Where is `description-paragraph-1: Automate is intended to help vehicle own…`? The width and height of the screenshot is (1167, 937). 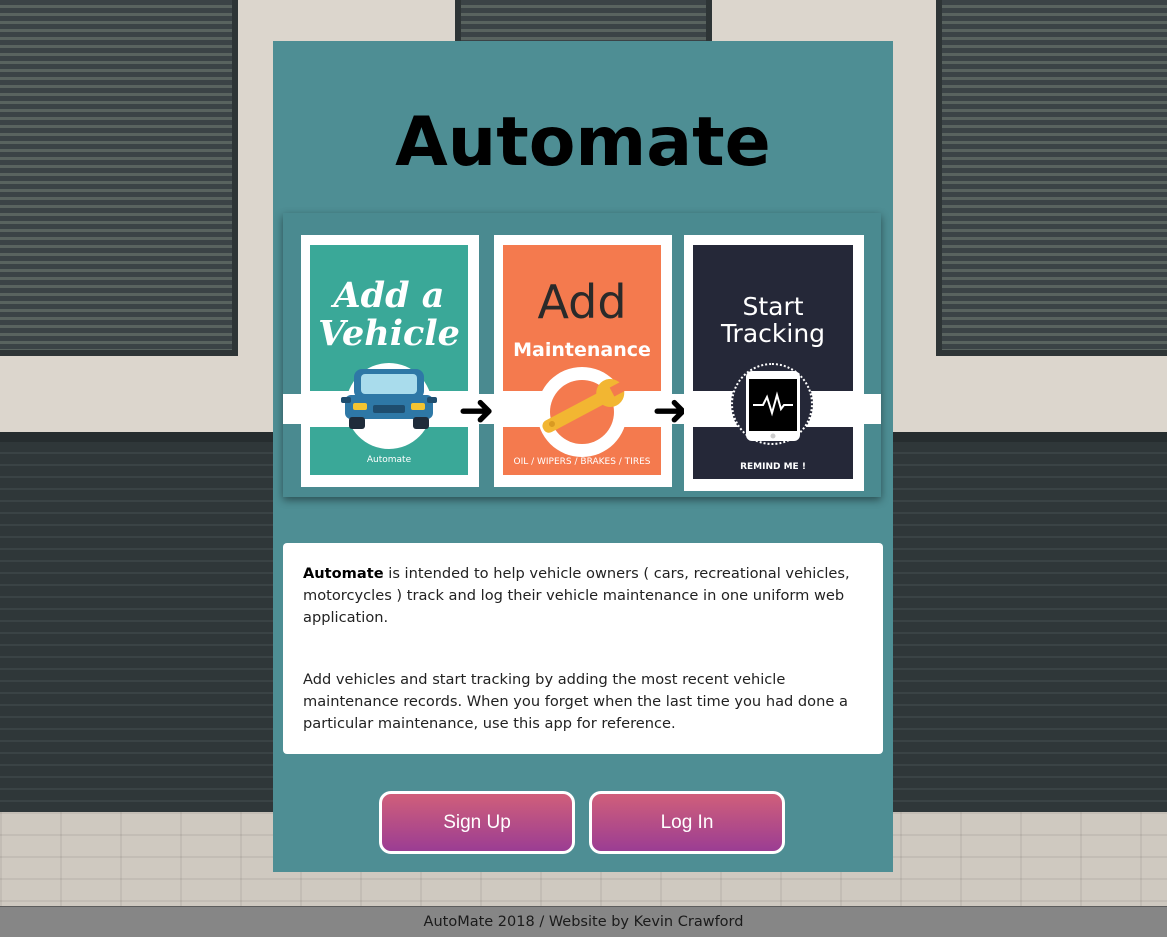 description-paragraph-1: Automate is intended to help vehicle own… is located at coordinates (576, 595).